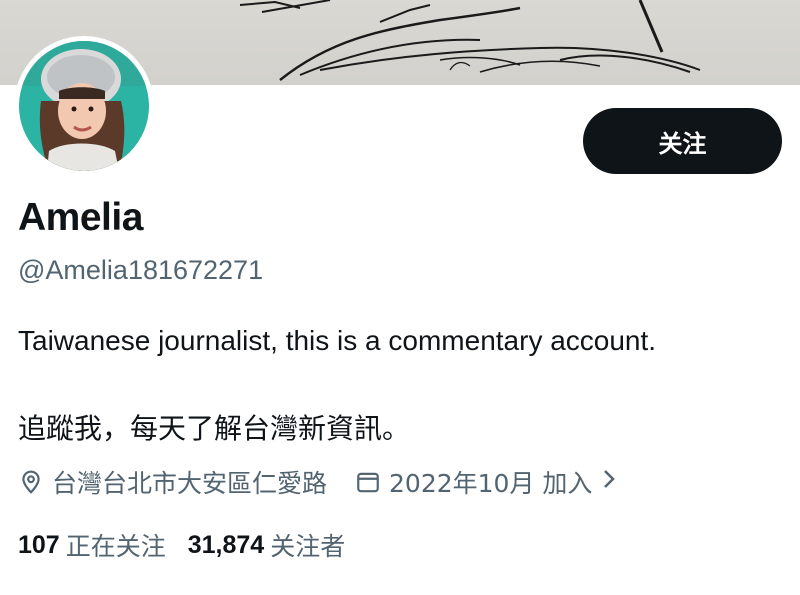 The width and height of the screenshot is (800, 595). I want to click on location-item: 台灣台北市大安區仁愛路, so click(172, 482).